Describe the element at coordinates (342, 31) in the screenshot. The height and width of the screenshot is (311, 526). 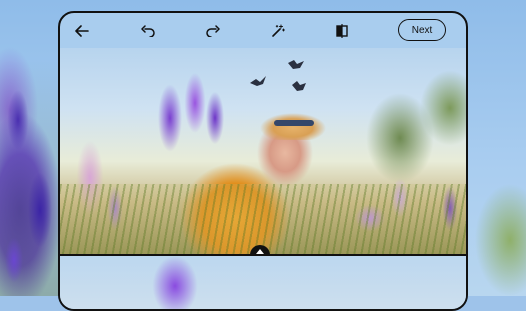
I see `compare-icon` at that location.